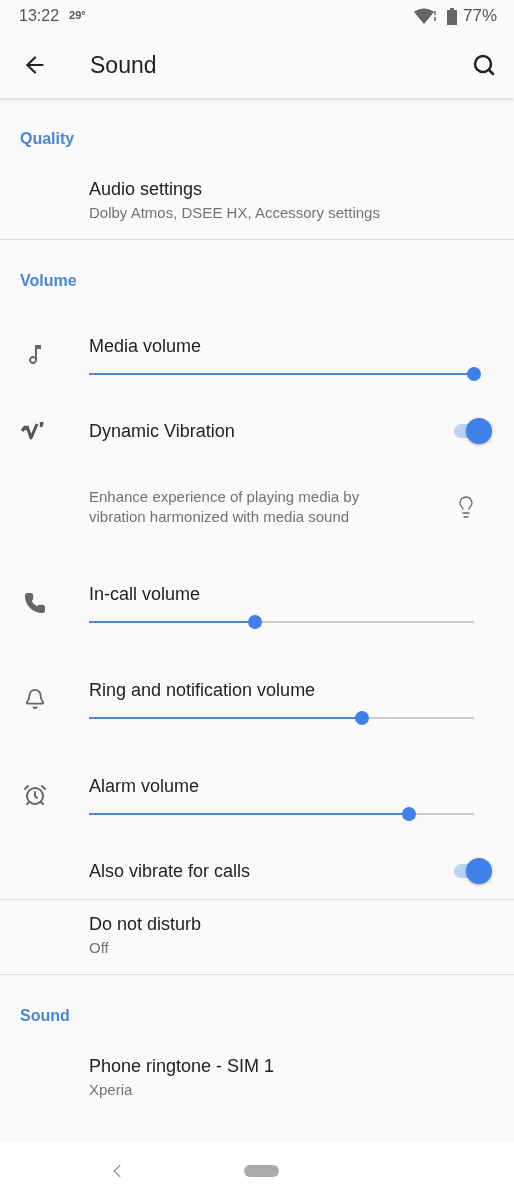  I want to click on switch-label: Dynamic Vibration, so click(162, 431).